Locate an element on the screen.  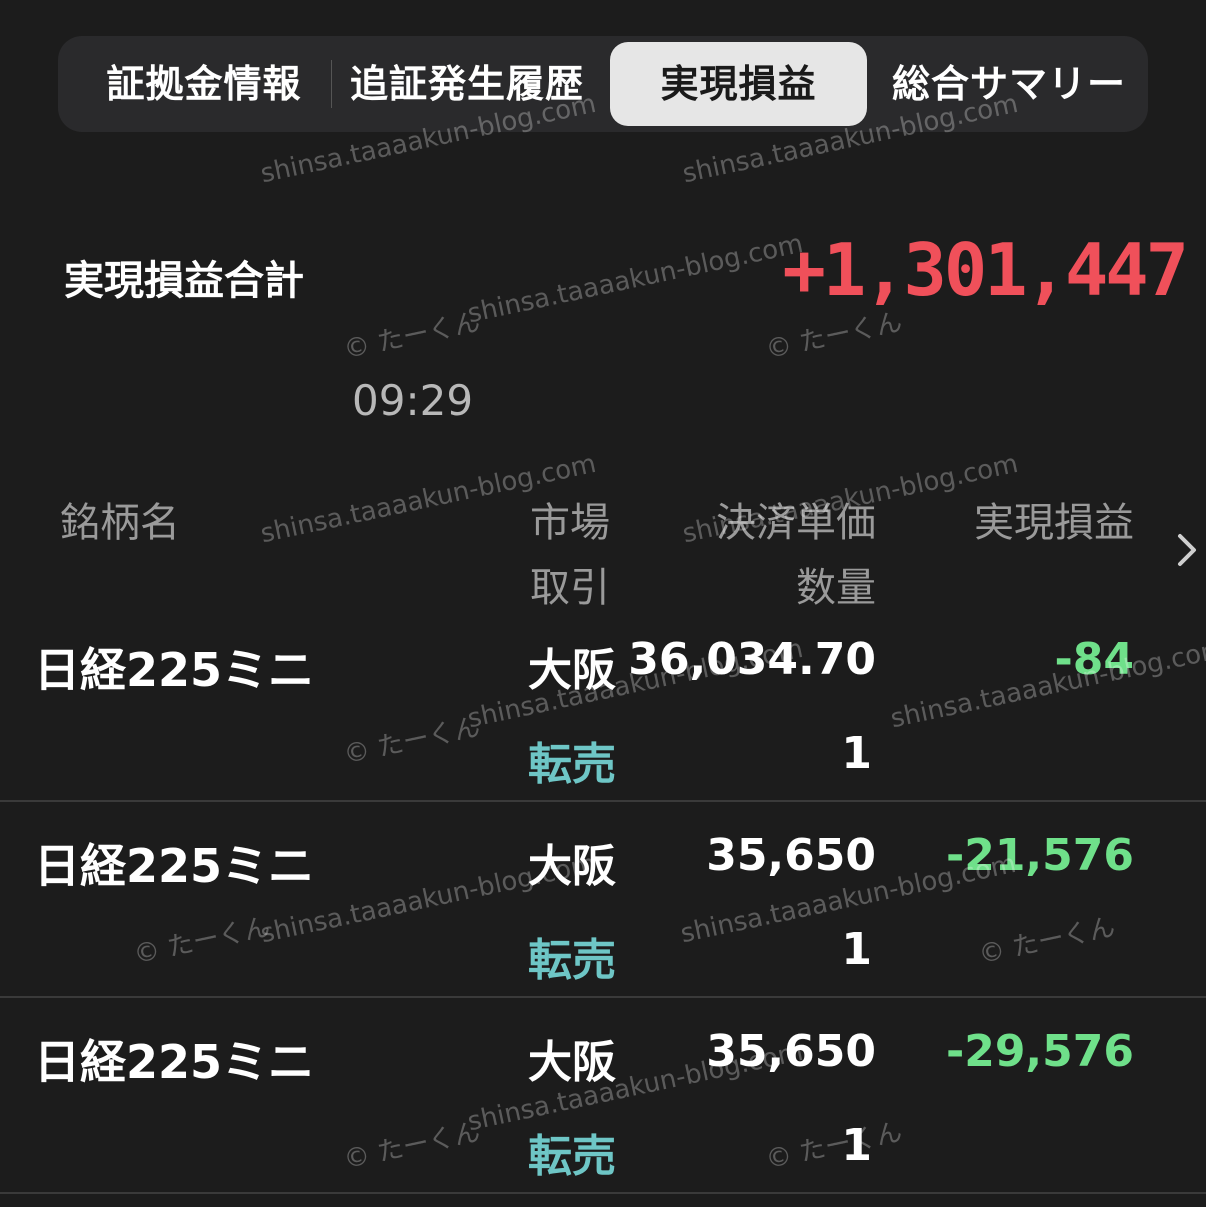
column-header-market: 市場 is located at coordinates (570, 523).